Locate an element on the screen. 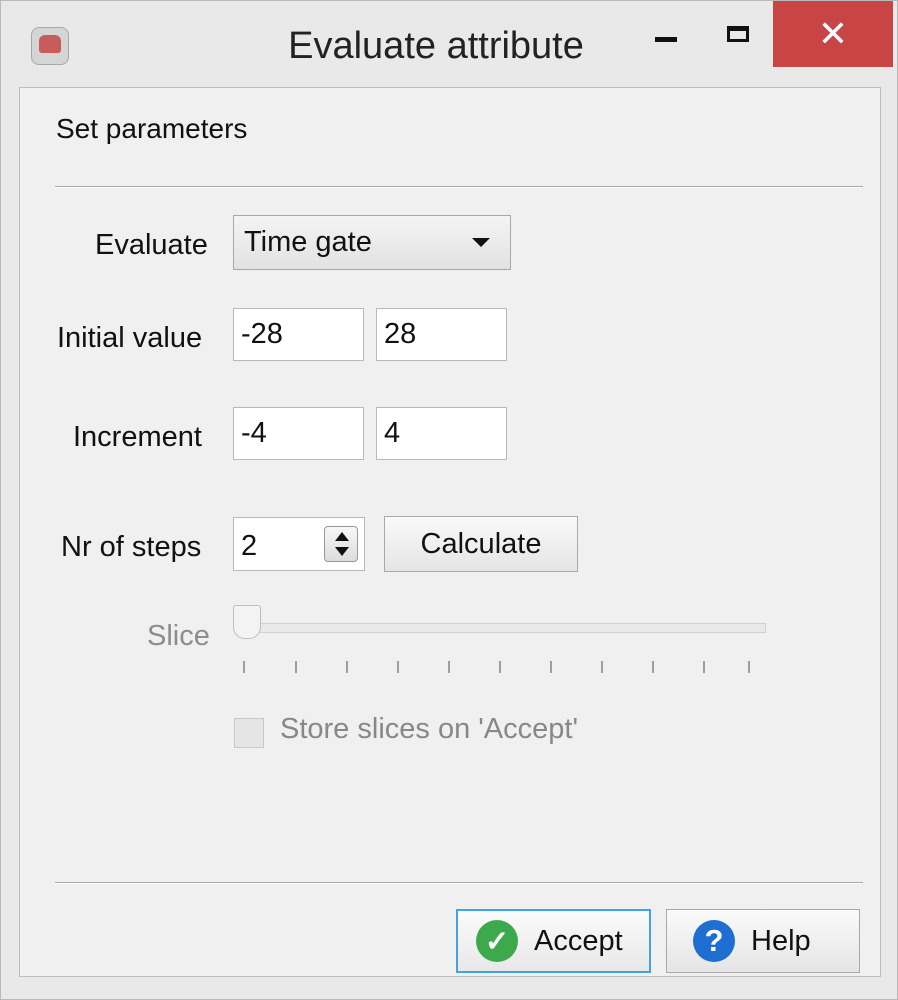 The height and width of the screenshot is (1000, 898). window-title: Evaluate attribute is located at coordinates (436, 46).